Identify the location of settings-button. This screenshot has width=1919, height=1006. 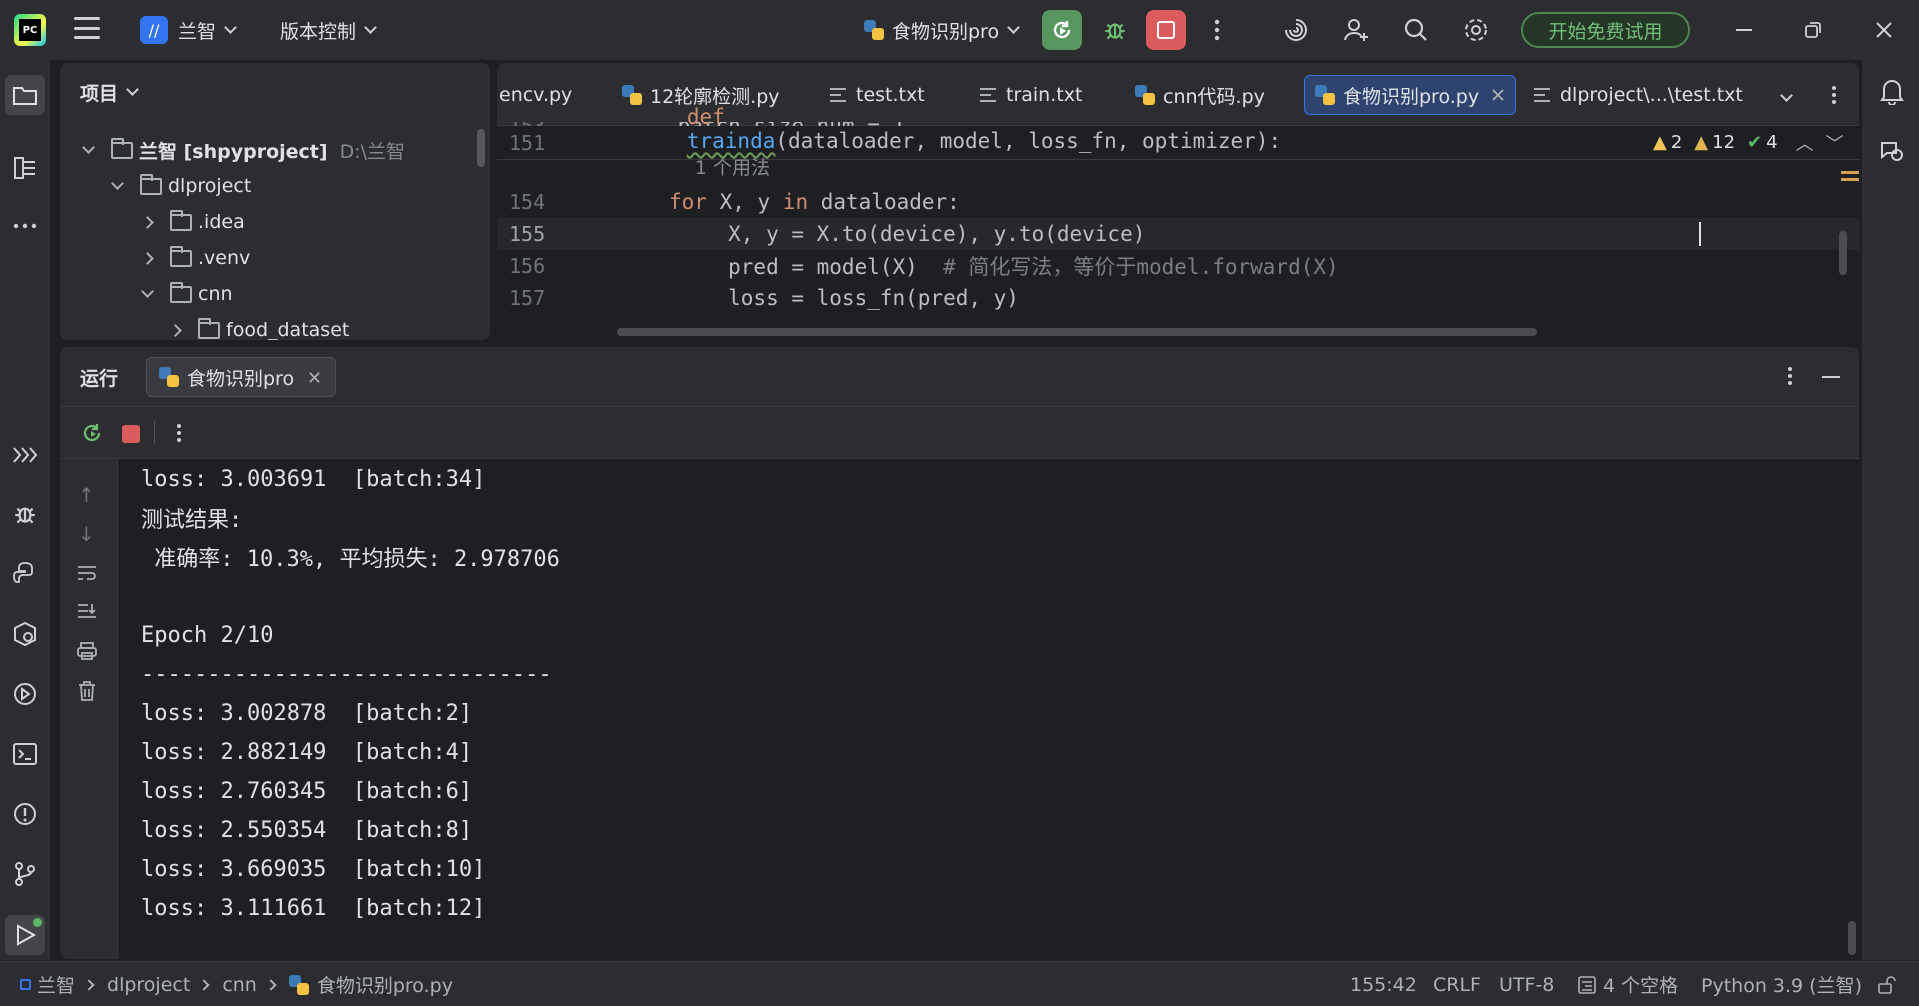
(1476, 30).